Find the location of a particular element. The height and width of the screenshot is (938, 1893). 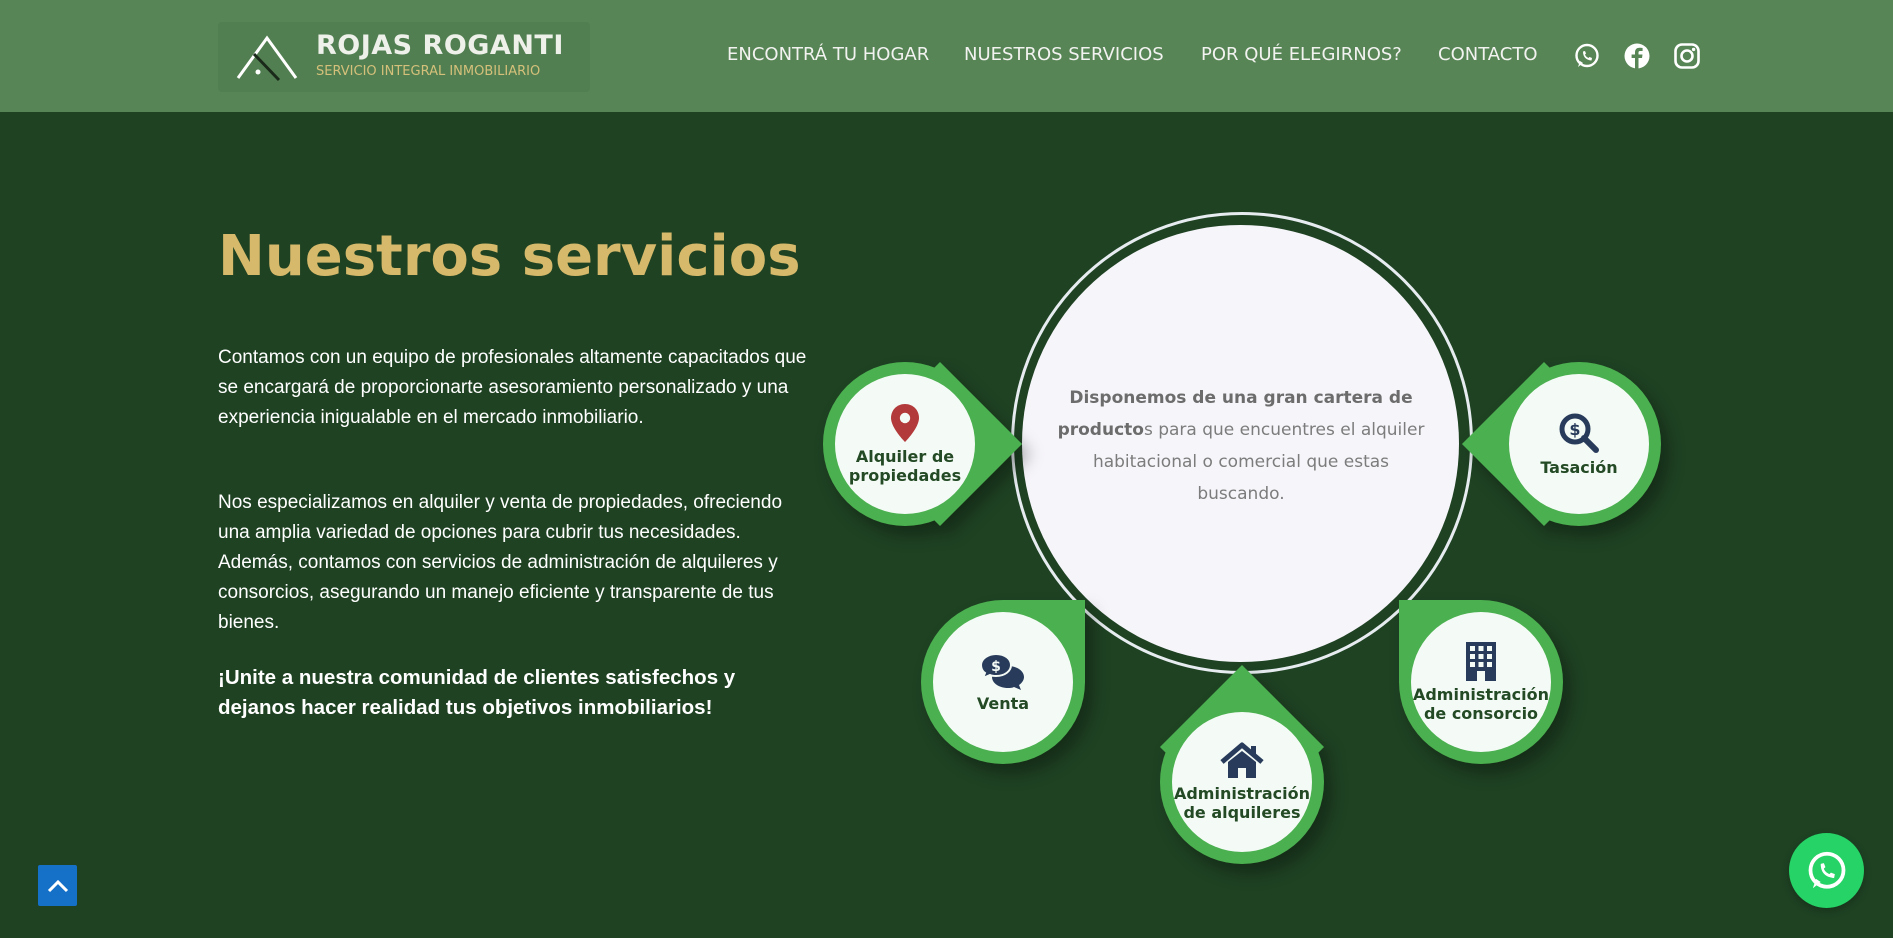

nav-contacto: CONTACTO is located at coordinates (1488, 54).